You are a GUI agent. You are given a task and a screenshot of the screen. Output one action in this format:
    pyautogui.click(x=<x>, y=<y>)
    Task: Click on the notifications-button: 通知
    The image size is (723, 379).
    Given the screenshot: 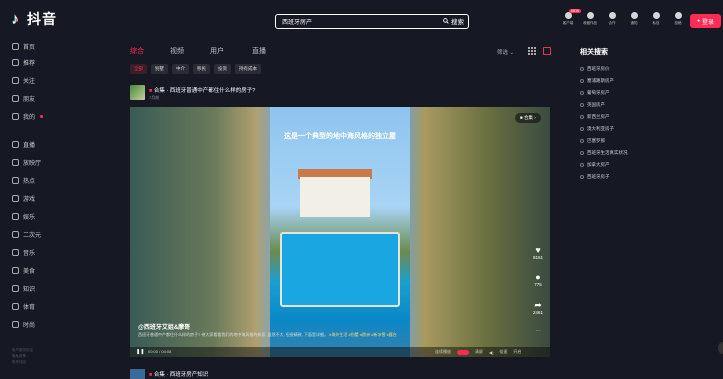 What is the action you would take?
    pyautogui.click(x=634, y=19)
    